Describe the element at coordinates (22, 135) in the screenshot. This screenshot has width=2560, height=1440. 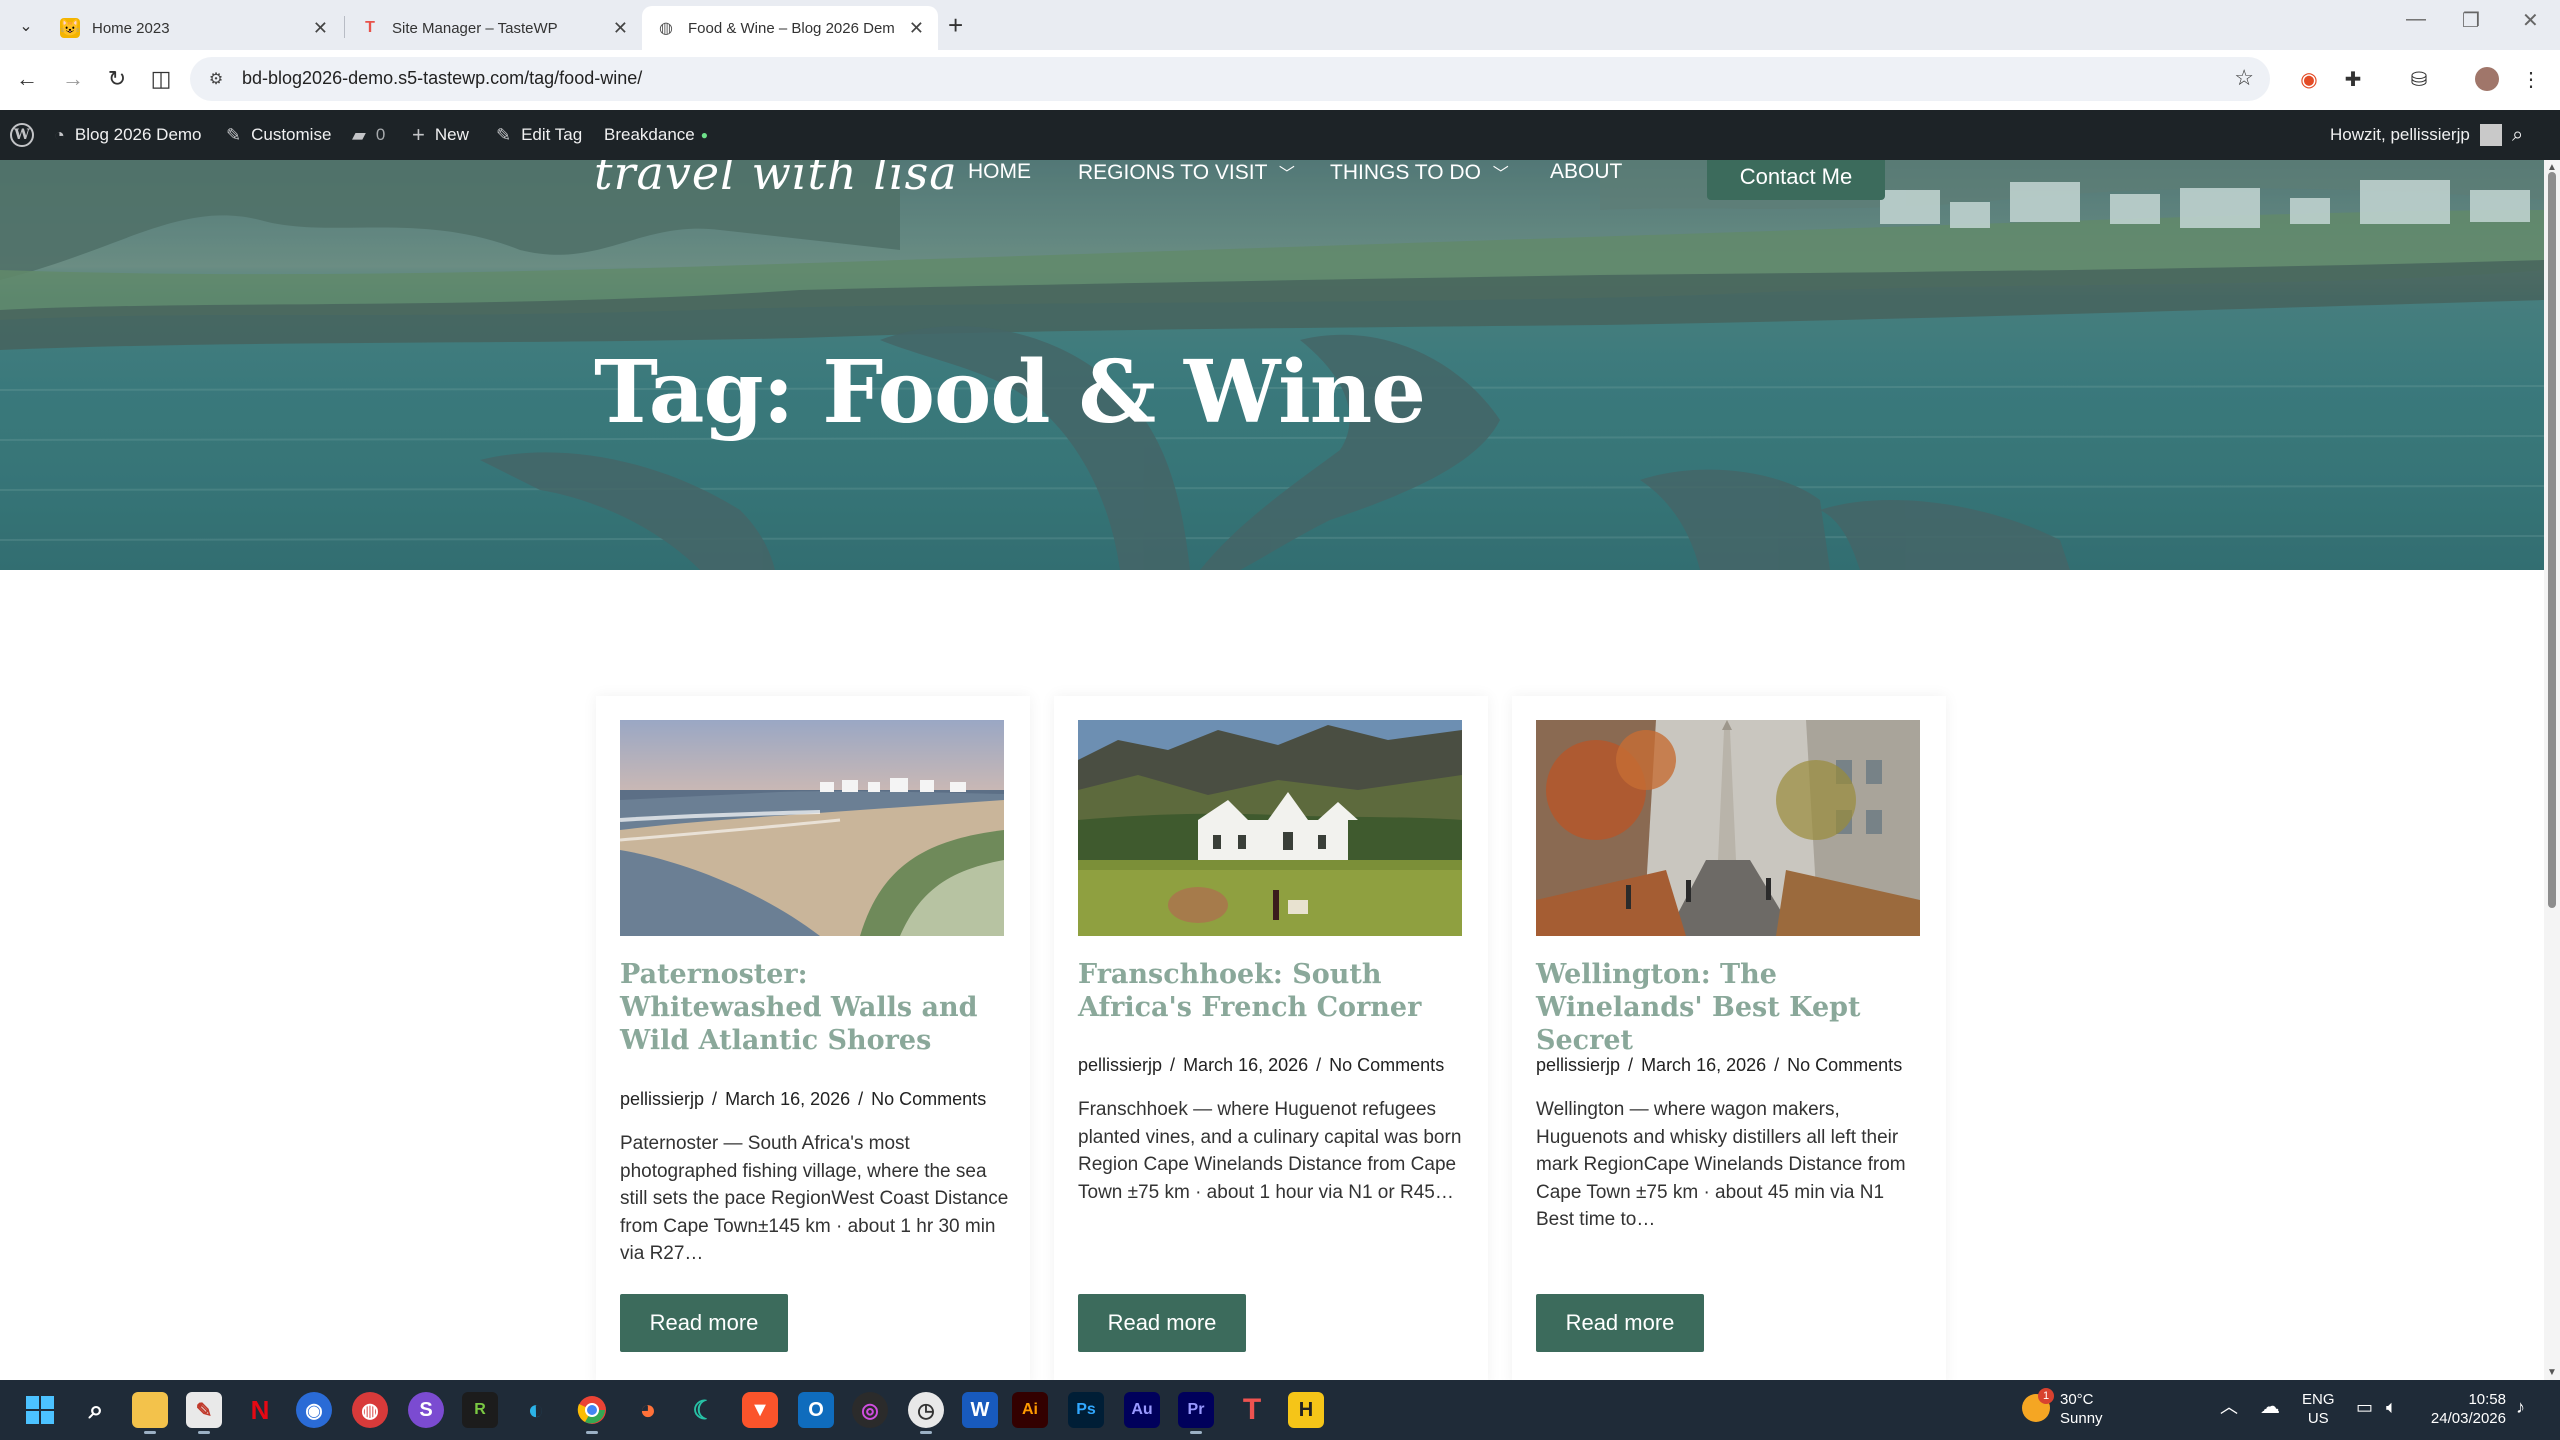
I see `wordpress-logo-icon: W` at that location.